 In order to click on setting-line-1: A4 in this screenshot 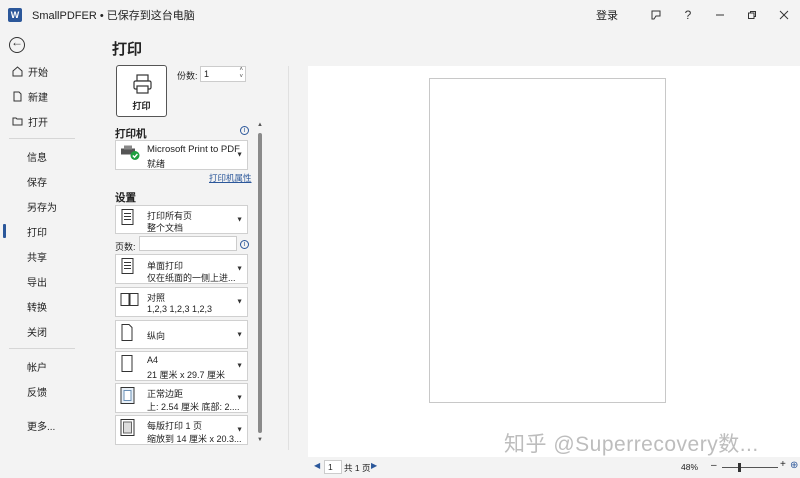, I will do `click(153, 360)`.